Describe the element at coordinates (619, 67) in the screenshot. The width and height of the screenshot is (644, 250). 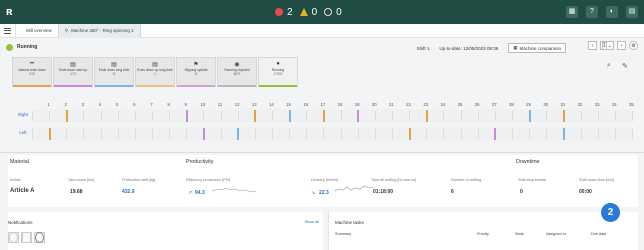
I see `tool-icons: ⌕ ✎` at that location.